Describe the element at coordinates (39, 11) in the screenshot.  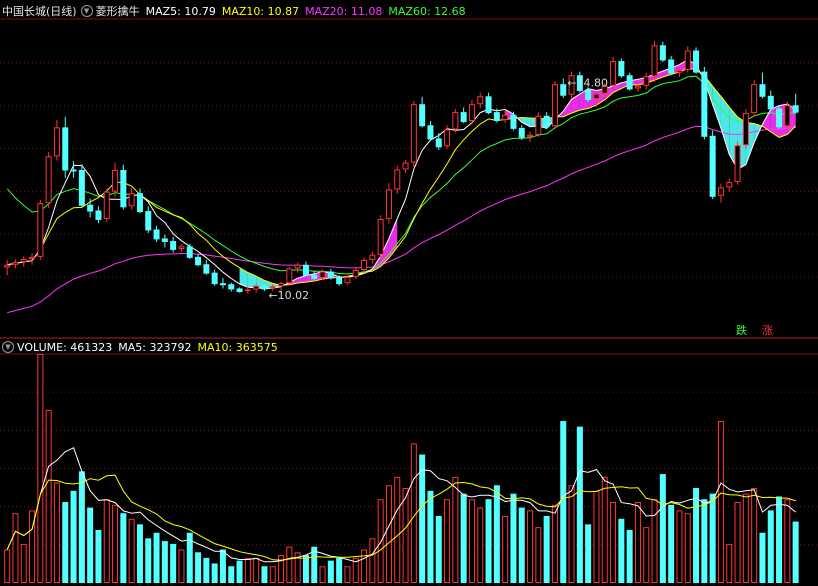
I see `stock-name: 中国长城(日线)` at that location.